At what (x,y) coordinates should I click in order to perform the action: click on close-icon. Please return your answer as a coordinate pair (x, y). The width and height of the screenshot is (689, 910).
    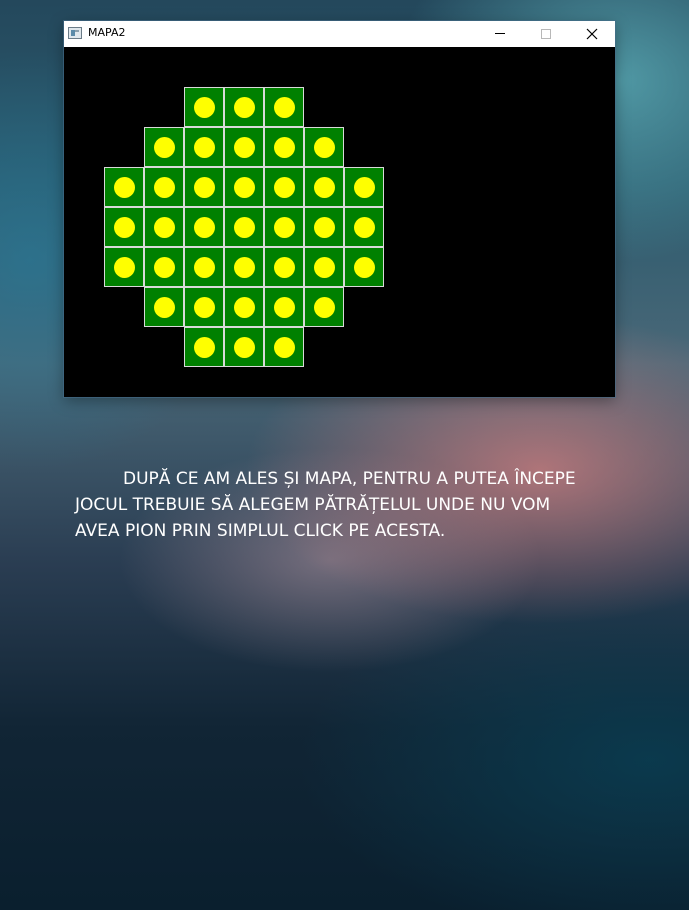
    Looking at the image, I should click on (592, 34).